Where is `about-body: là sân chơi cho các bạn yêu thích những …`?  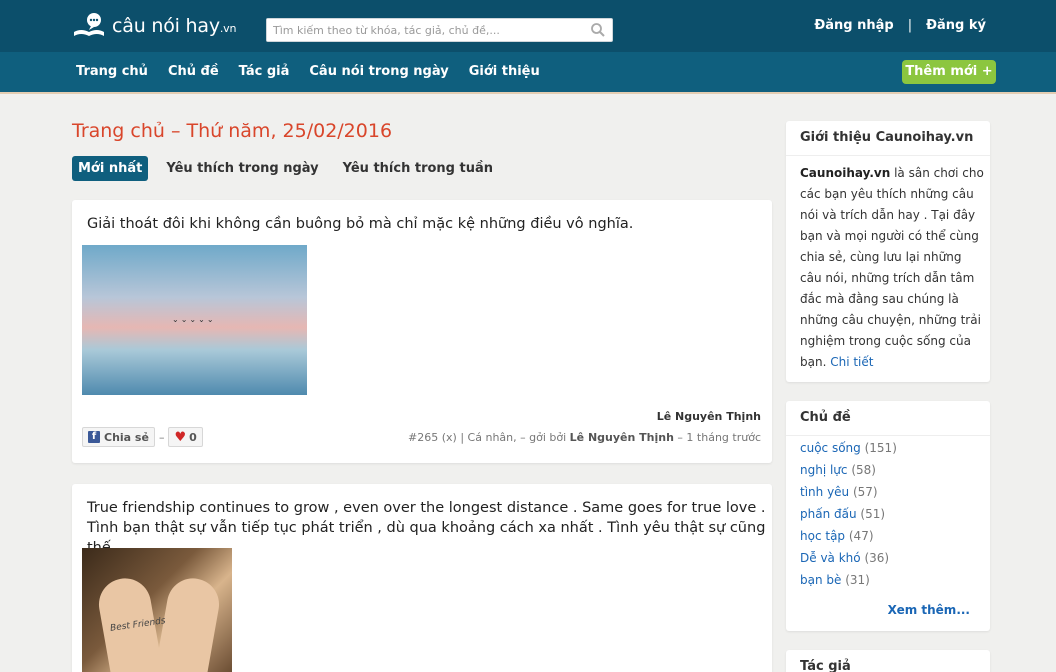
about-body: là sân chơi cho các bạn yêu thích những … is located at coordinates (892, 267).